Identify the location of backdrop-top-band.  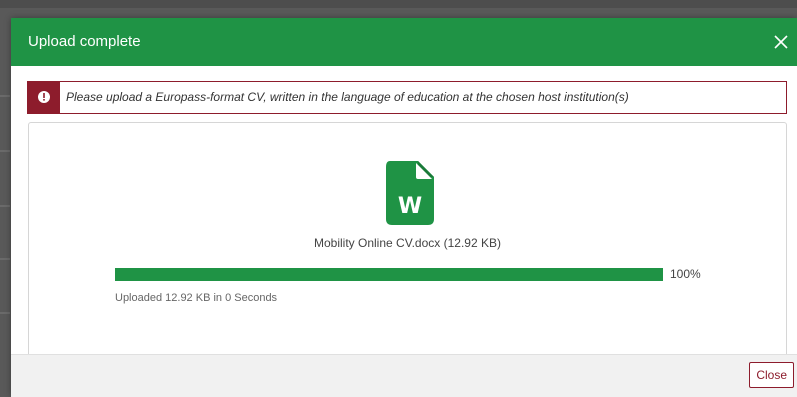
(398, 4).